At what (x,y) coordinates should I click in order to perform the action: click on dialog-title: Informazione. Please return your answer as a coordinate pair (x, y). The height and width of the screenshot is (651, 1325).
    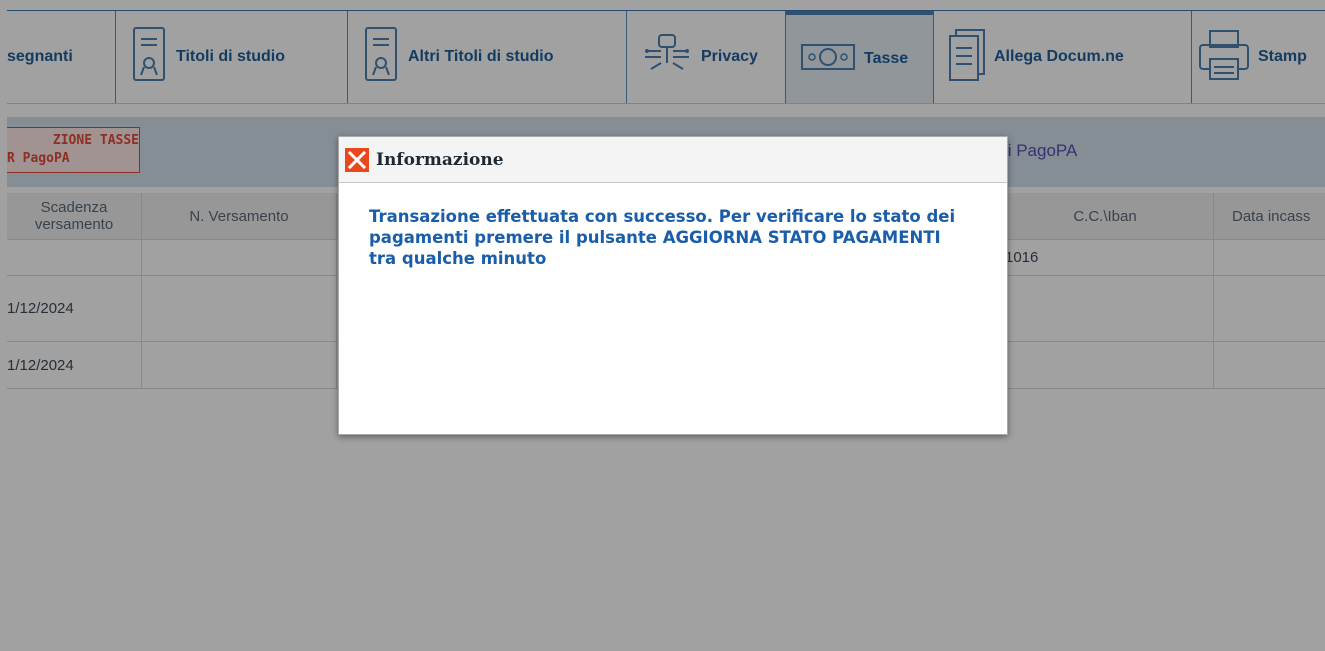
    Looking at the image, I should click on (440, 160).